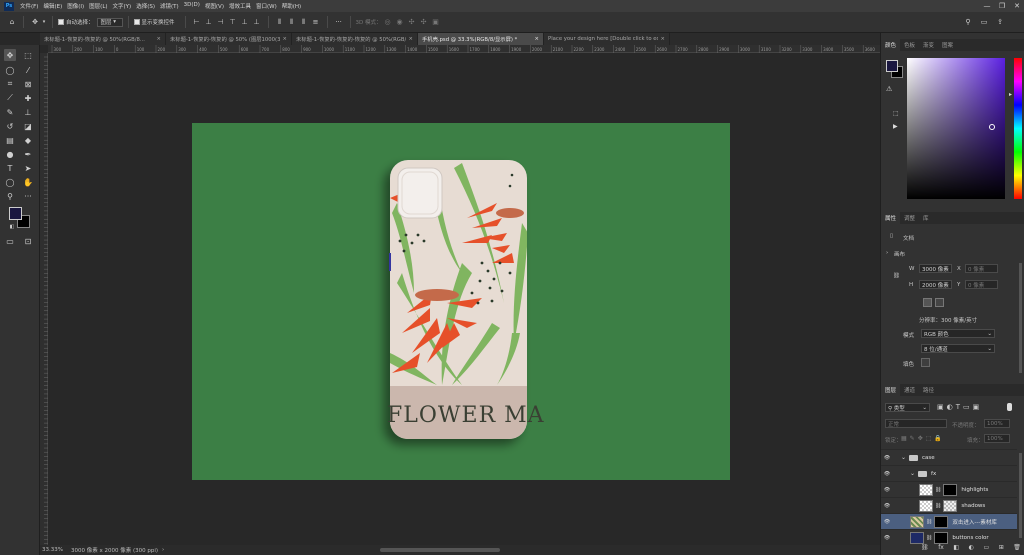  Describe the element at coordinates (197, 22) in the screenshot. I see `align-left-icon: ⊢` at that location.